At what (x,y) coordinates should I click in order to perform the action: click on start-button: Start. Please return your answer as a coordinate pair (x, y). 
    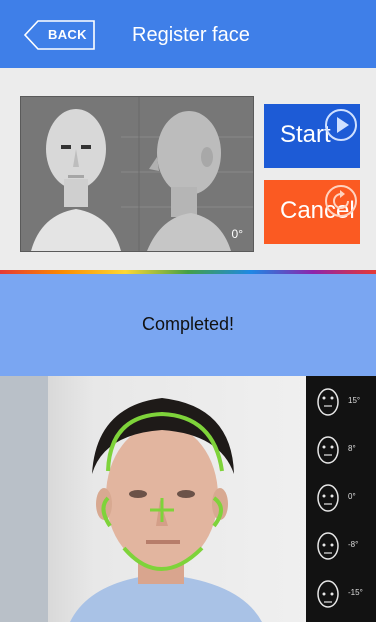
    Looking at the image, I should click on (312, 136).